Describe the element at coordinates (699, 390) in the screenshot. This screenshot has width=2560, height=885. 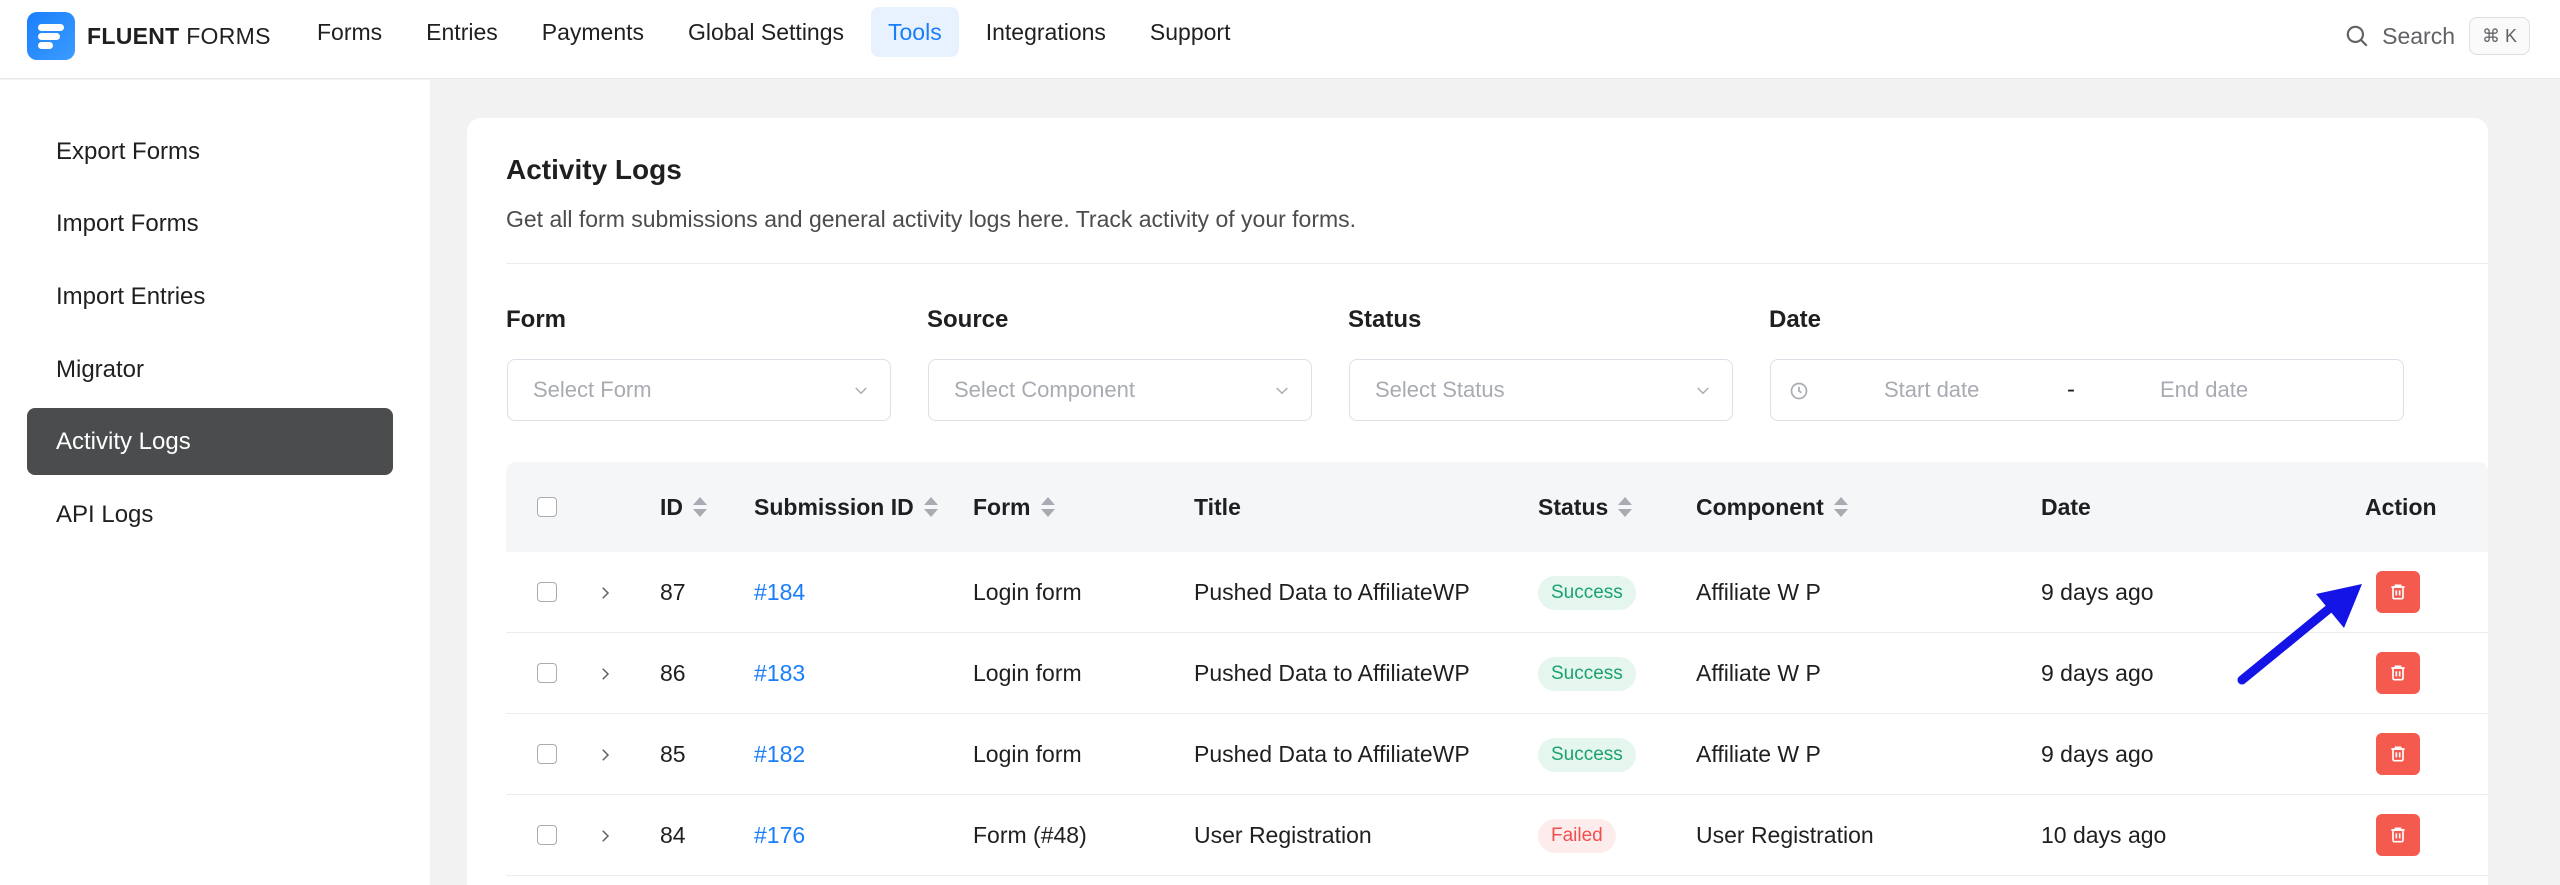
I see `form-select: Select Form` at that location.